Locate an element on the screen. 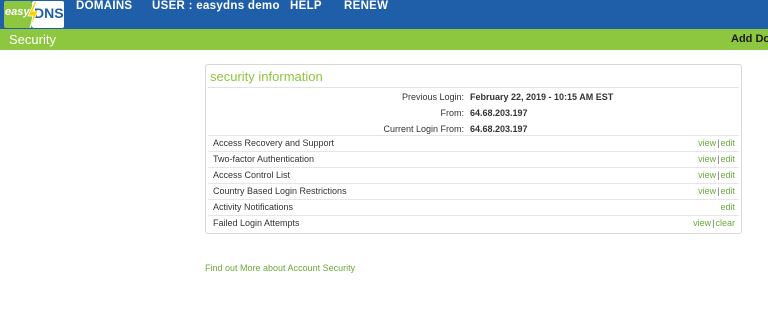  previous-login-value: February 22, 2019 - 10:15 AM EST is located at coordinates (542, 97).